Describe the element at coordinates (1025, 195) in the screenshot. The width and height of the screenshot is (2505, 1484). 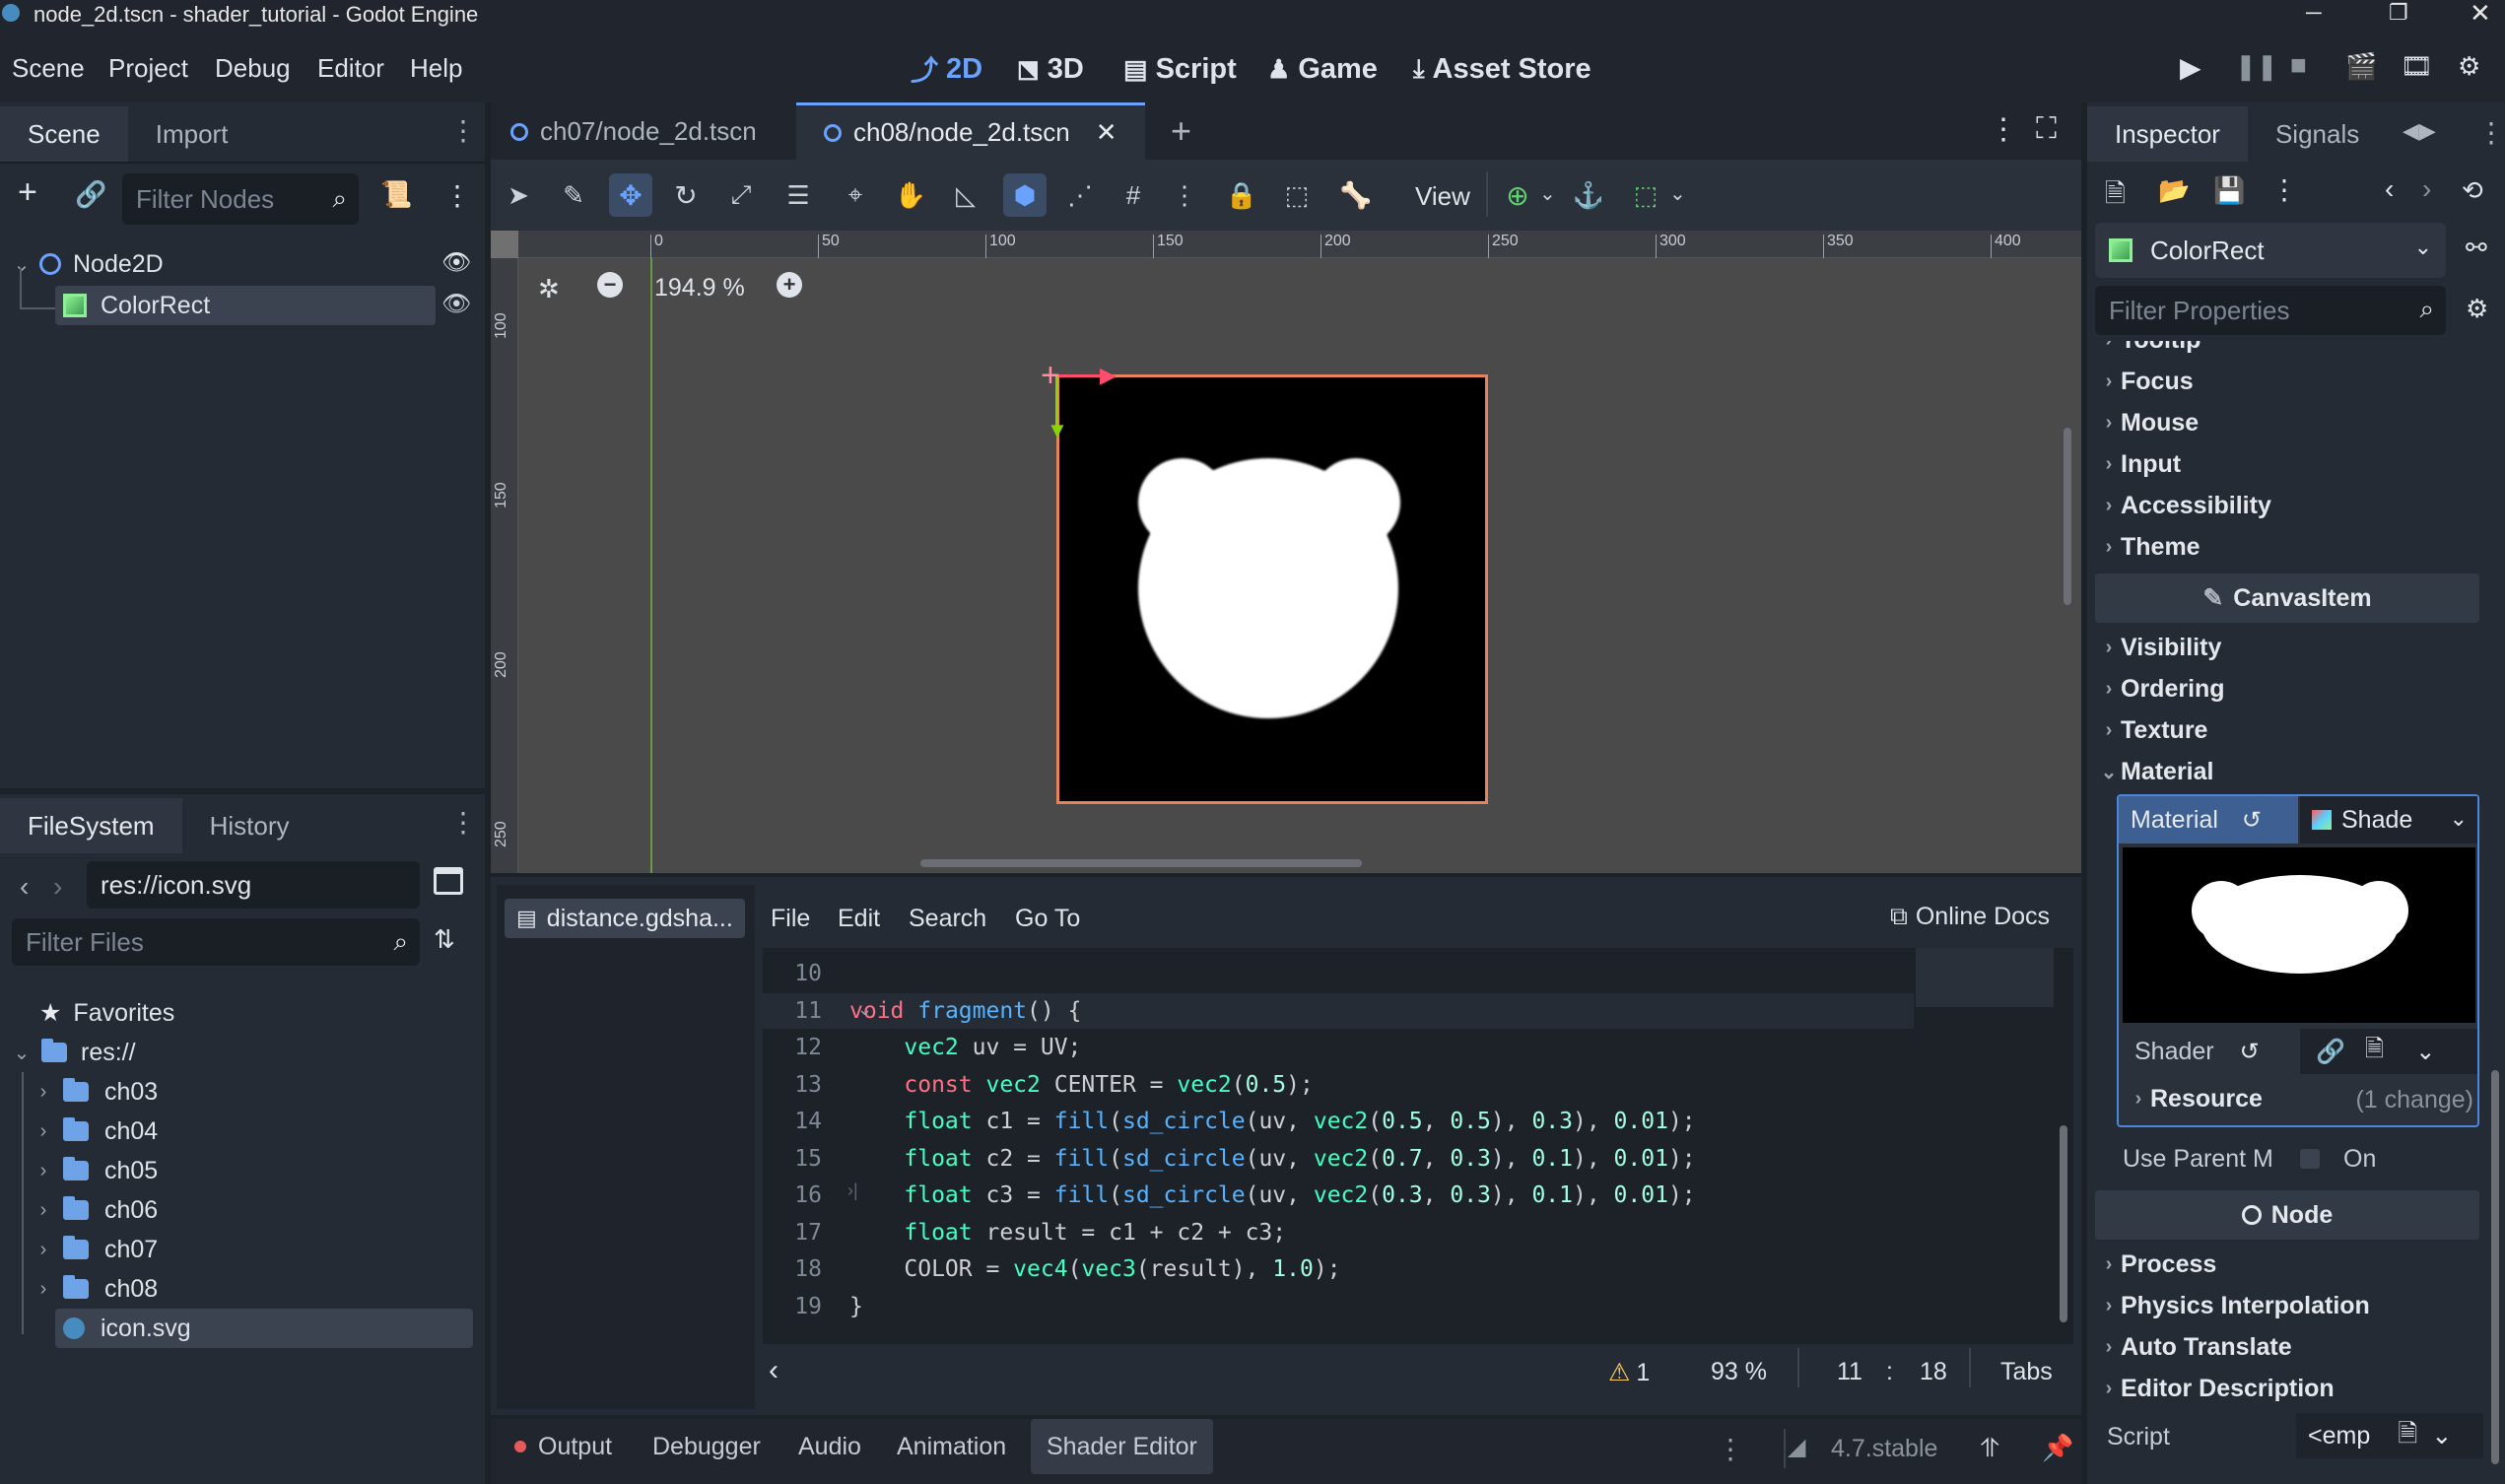
I see `smart-snap-icon: ⬢` at that location.